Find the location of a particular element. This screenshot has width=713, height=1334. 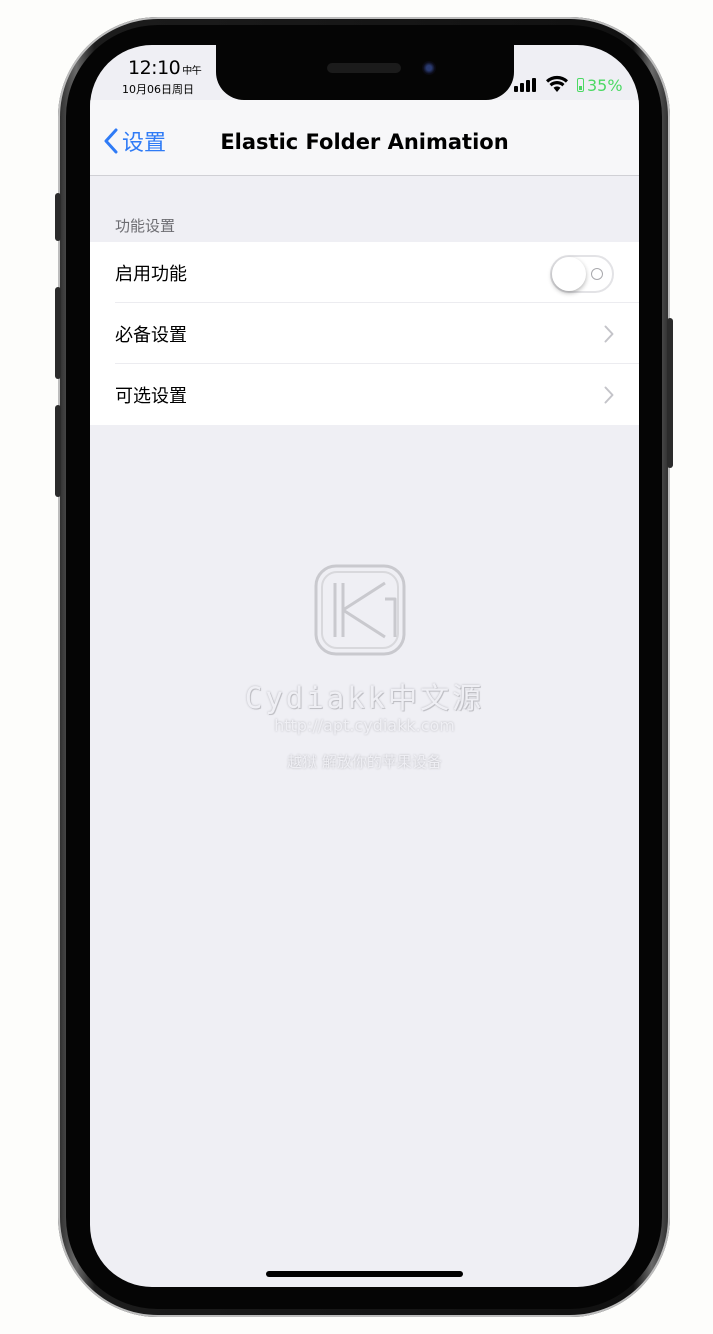

settings-group: 启用功能 必备设置 可选设置 is located at coordinates (364, 333).